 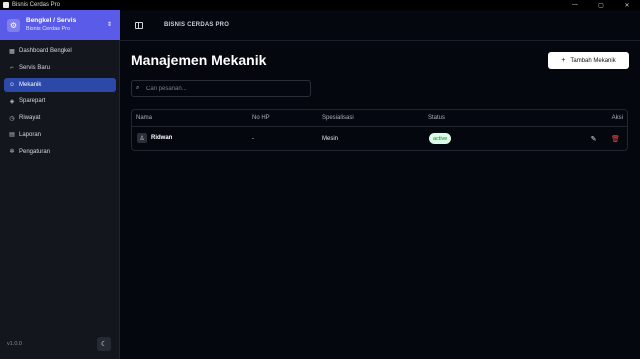 What do you see at coordinates (60, 68) in the screenshot?
I see `sidebar-item-servis-baru: ⌐ Servis Baru` at bounding box center [60, 68].